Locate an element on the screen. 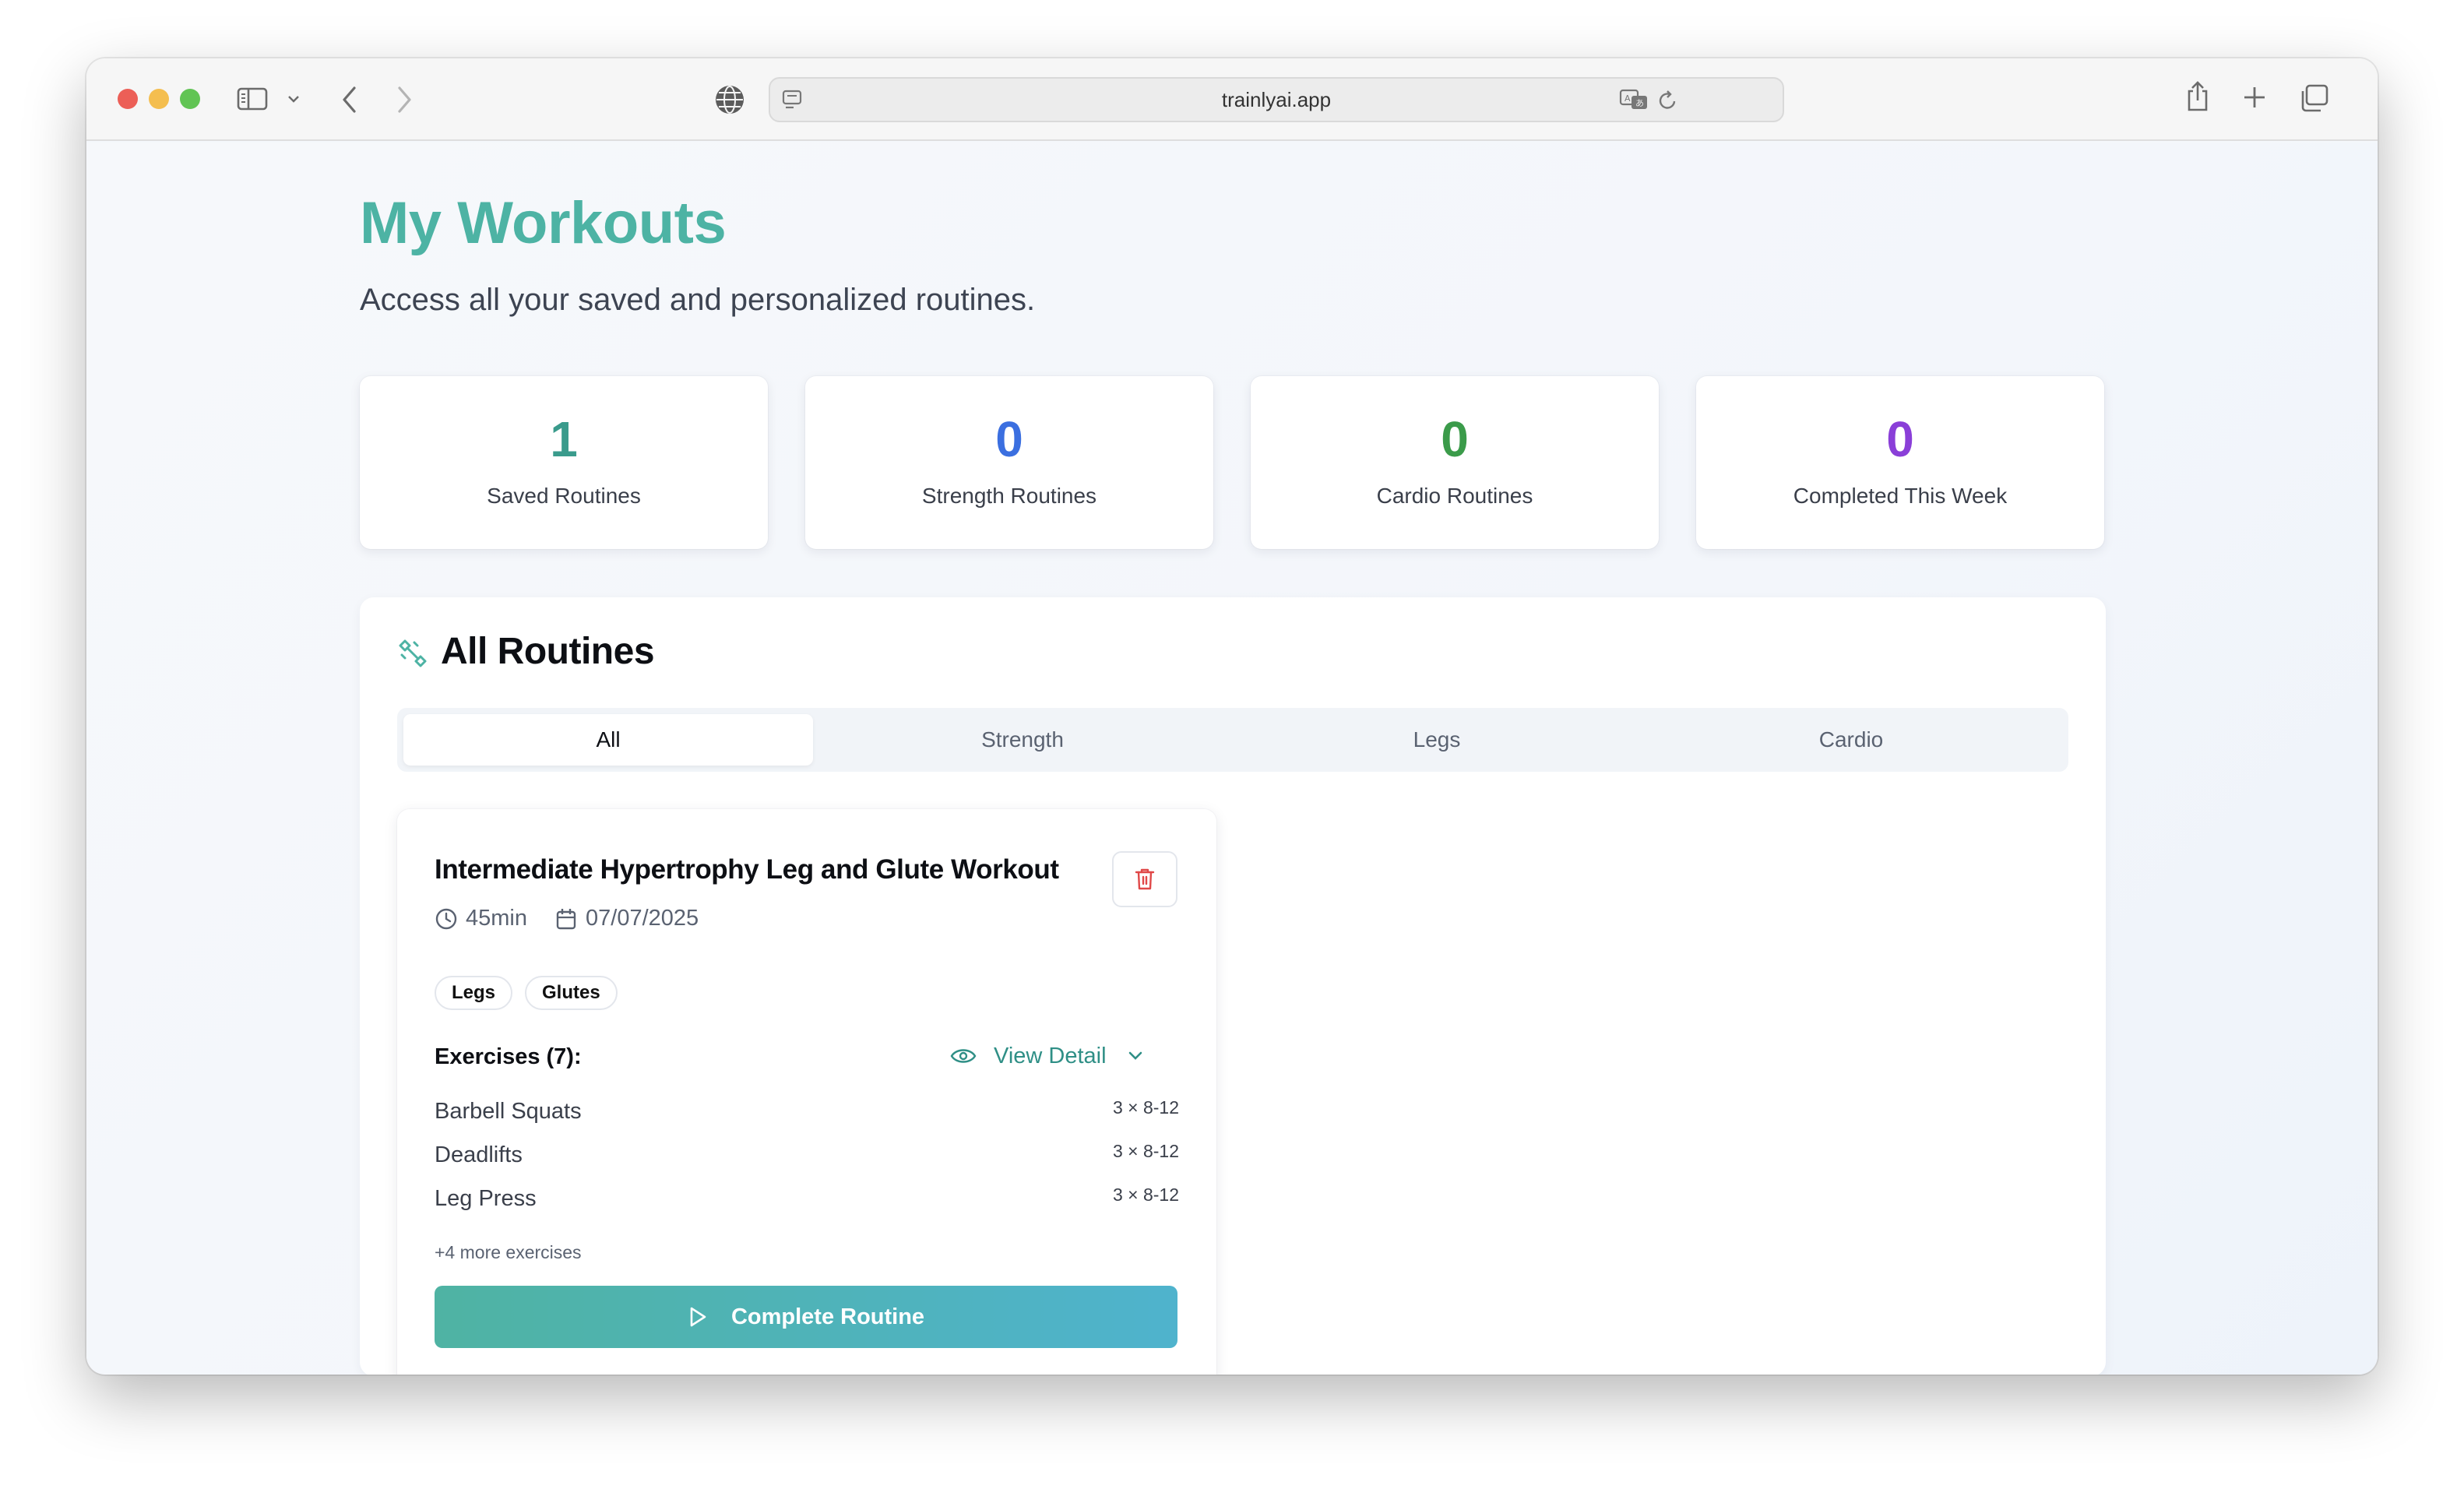 The height and width of the screenshot is (1489, 2464). complete-routine-button: Complete Routine is located at coordinates (806, 1317).